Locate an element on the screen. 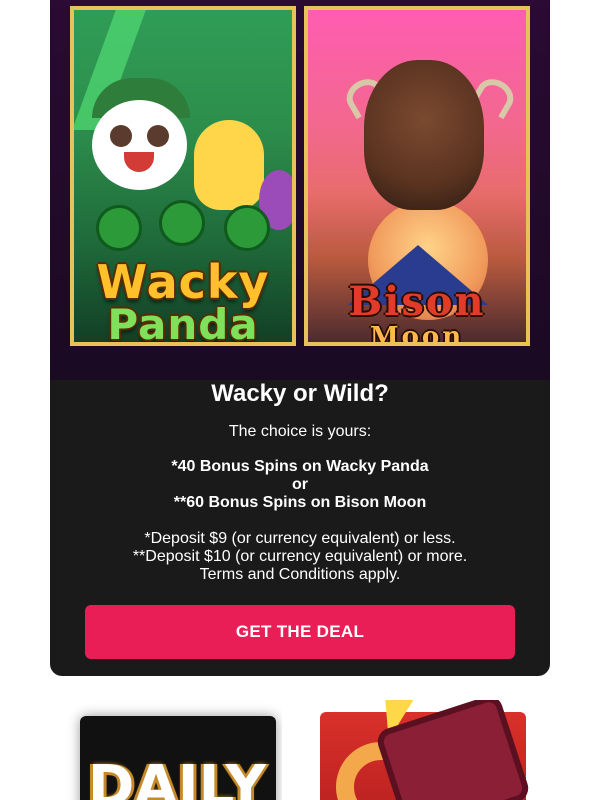 The image size is (600, 800). daily-promo-tile: DAILY is located at coordinates (172, 750).